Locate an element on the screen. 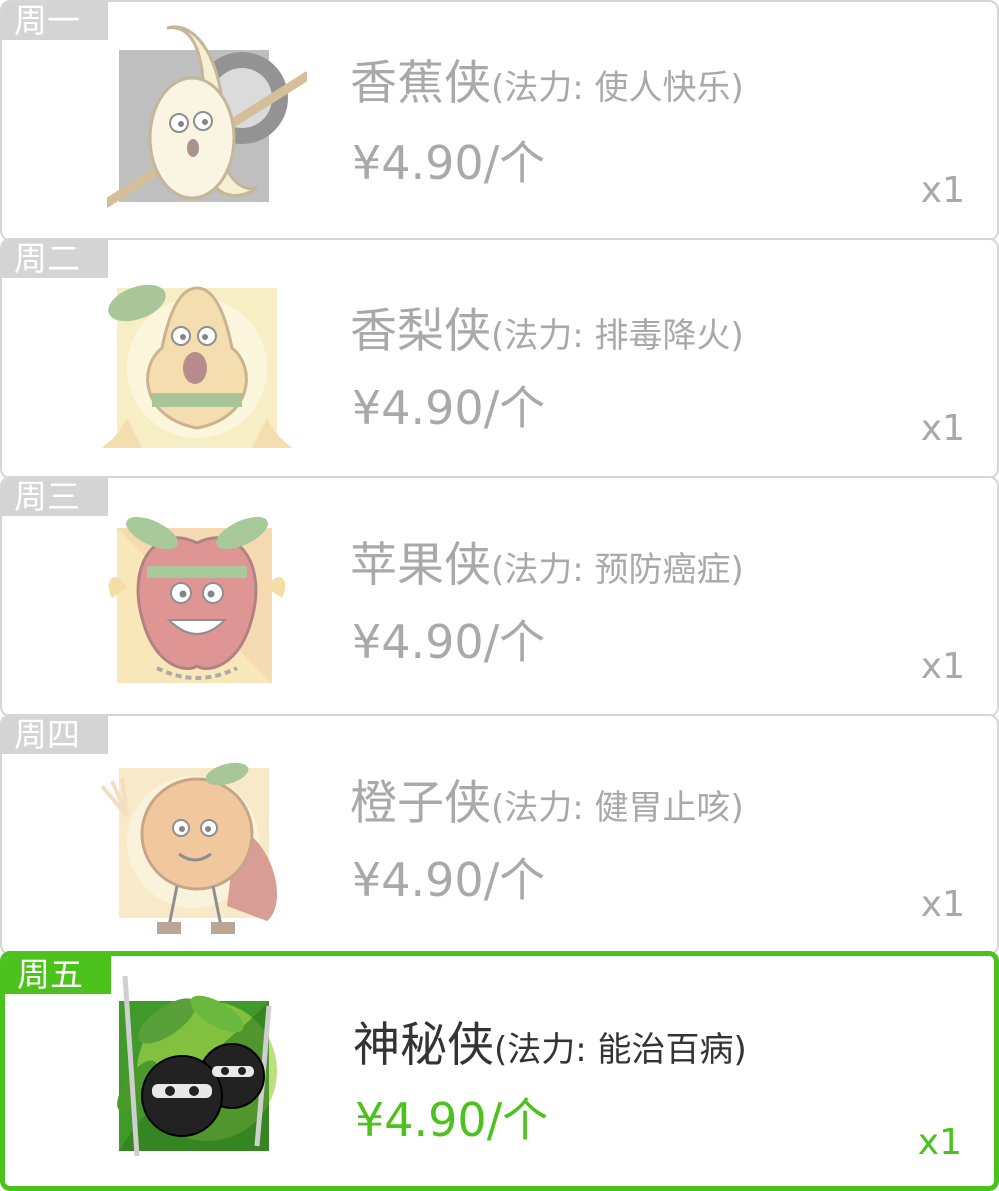 This screenshot has width=999, height=1191. day-tab: 周三 is located at coordinates (55, 497).